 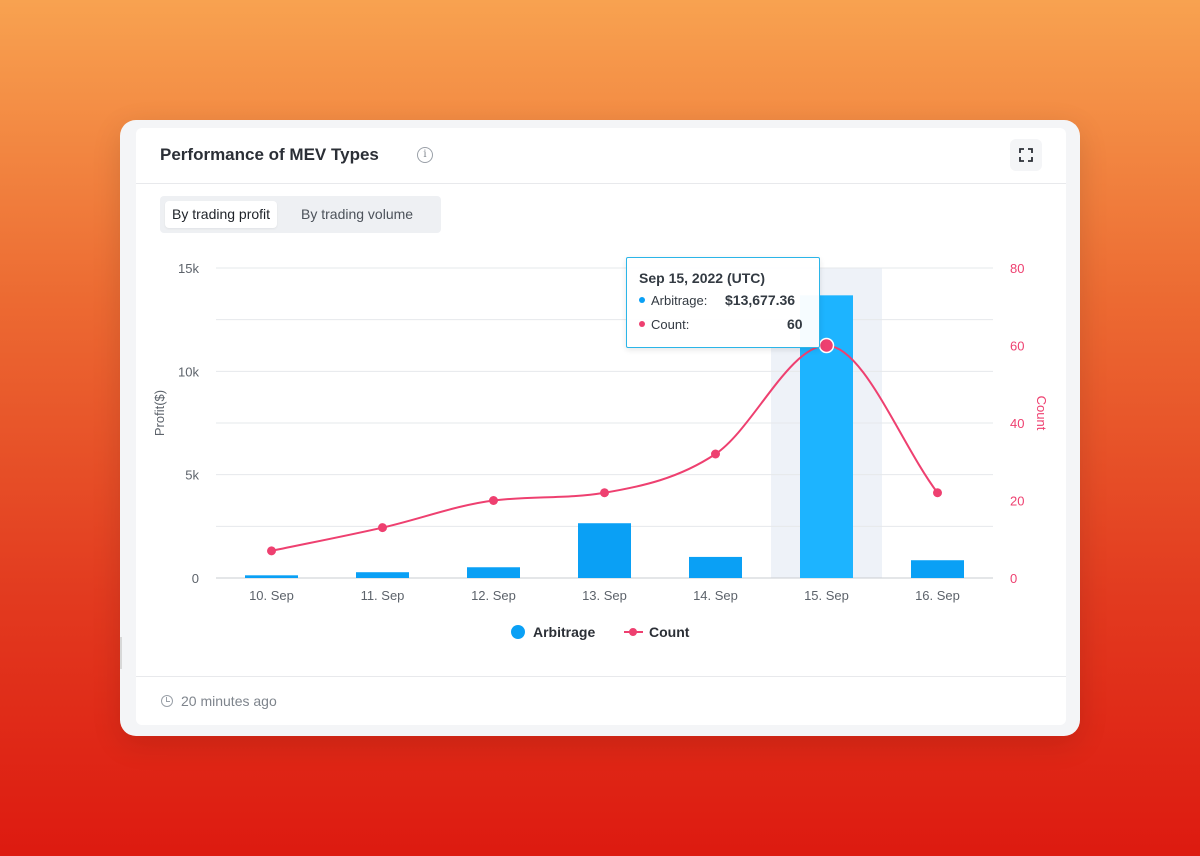 What do you see at coordinates (1041, 413) in the screenshot?
I see `y-right-axis-title: Count` at bounding box center [1041, 413].